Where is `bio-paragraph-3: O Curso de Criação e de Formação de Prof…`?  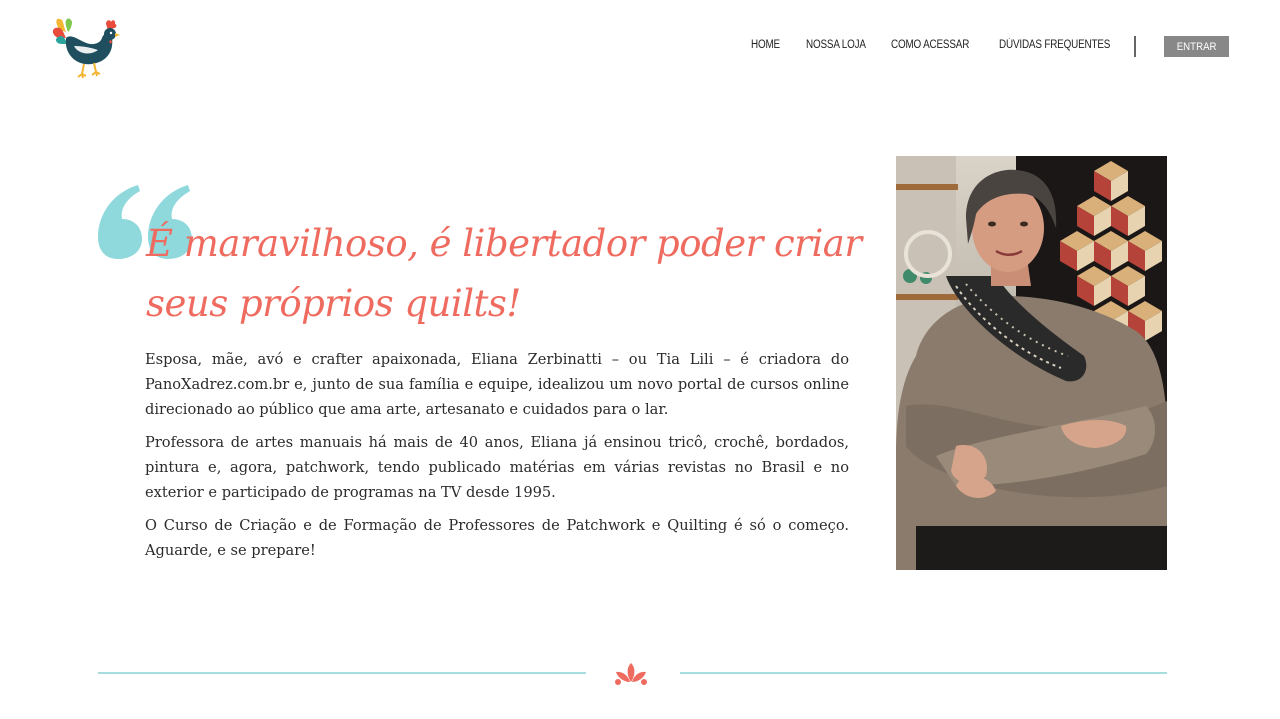
bio-paragraph-3: O Curso de Criação e de Formação de Prof… is located at coordinates (497, 538).